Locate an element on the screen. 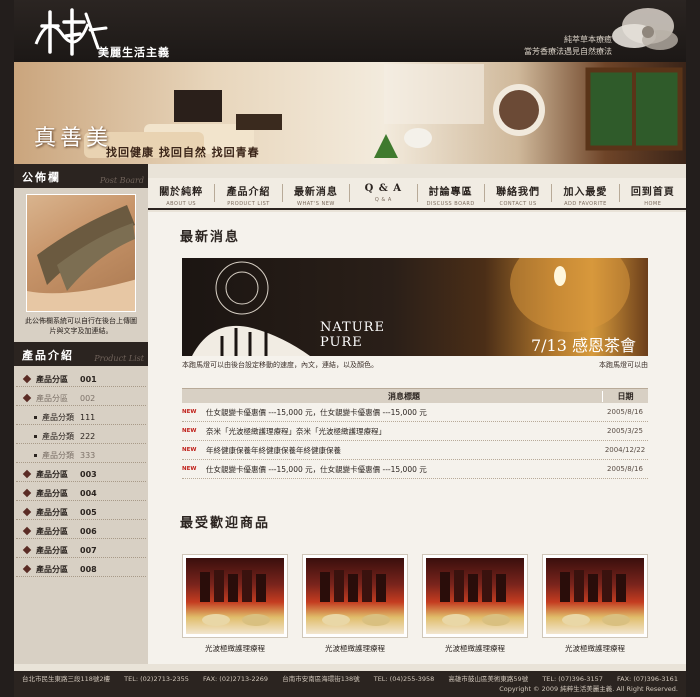 This screenshot has width=700, height=697. news-title: 年終健康保養年終健康保養年終健康保養 is located at coordinates (402, 450).